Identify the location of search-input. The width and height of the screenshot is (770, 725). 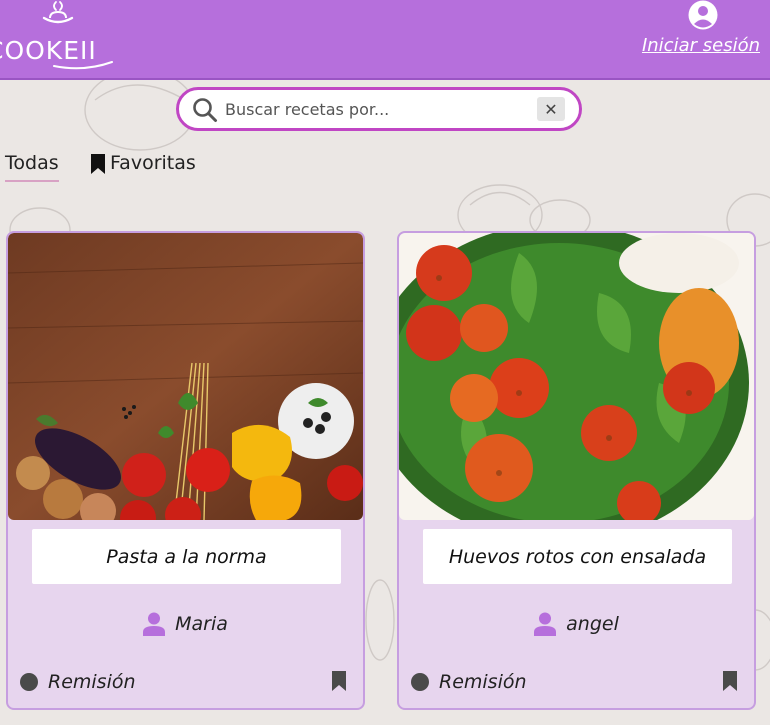
(375, 109).